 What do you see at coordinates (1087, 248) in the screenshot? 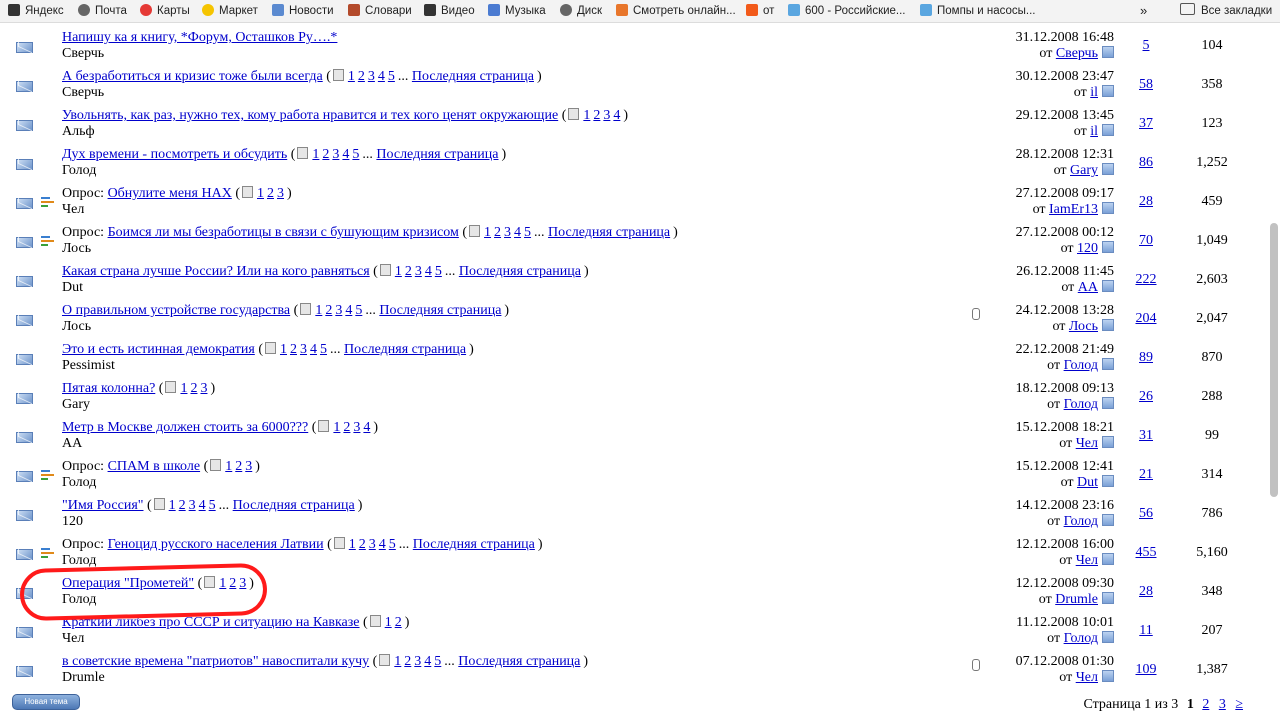
I see `last-poster-link: 120` at bounding box center [1087, 248].